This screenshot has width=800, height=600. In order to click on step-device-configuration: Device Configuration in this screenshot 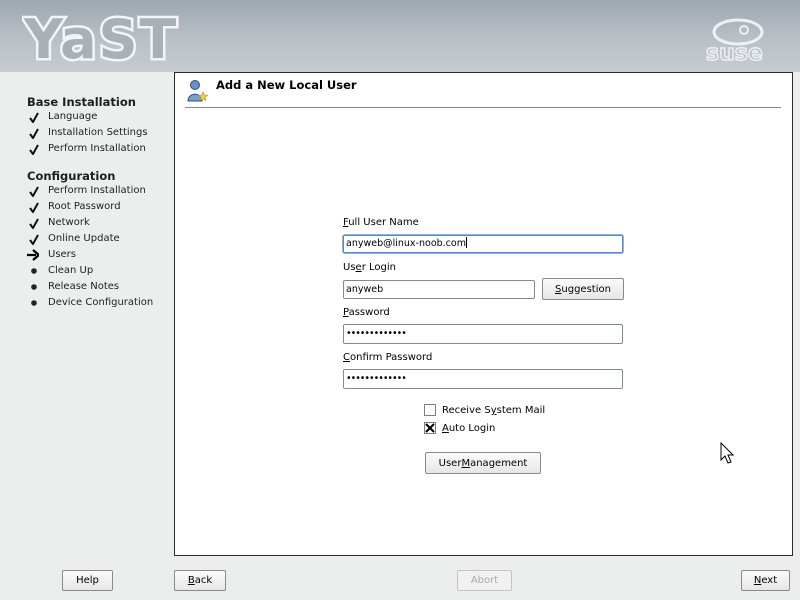, I will do `click(101, 302)`.